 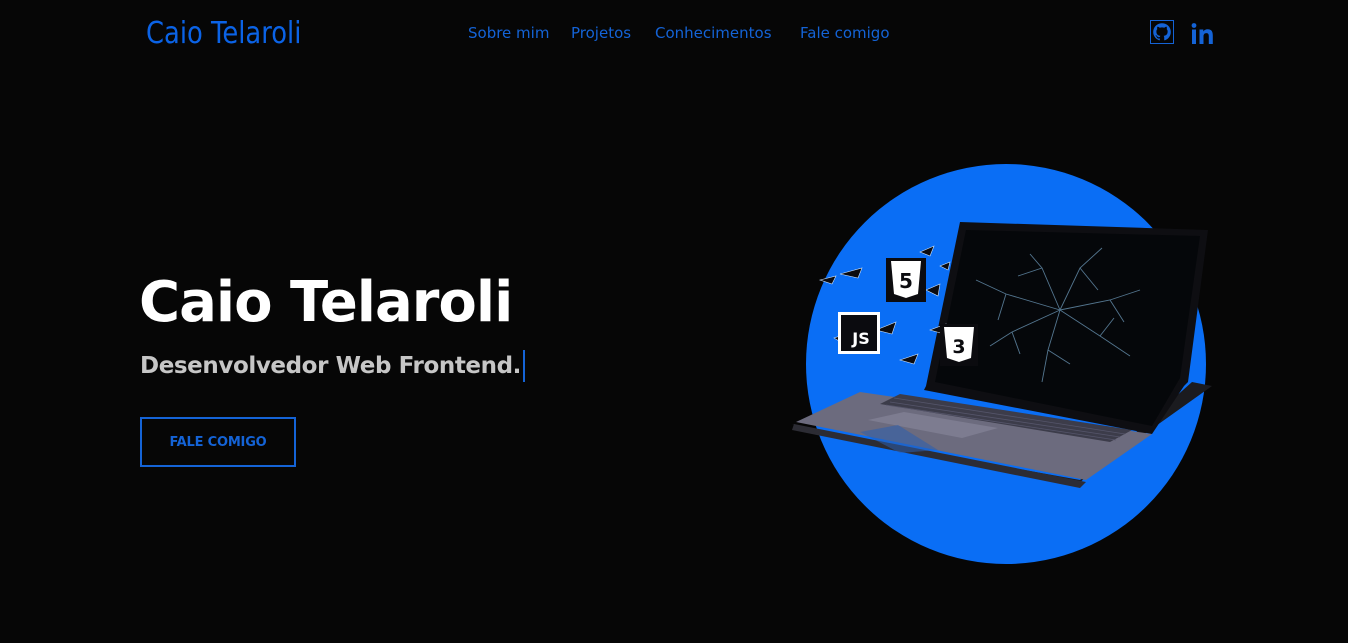 I want to click on javascript-icon: JS, so click(x=859, y=333).